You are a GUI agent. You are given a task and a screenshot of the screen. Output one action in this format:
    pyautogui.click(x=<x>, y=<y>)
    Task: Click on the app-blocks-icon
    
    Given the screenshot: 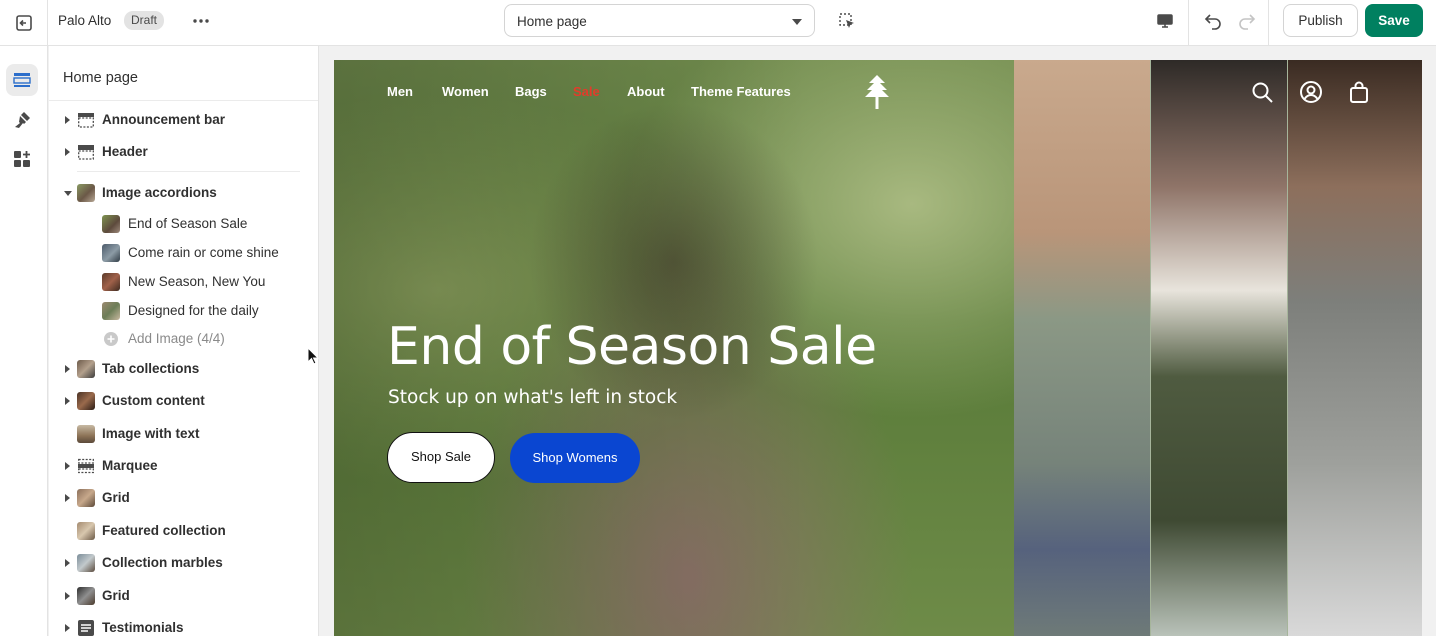 What is the action you would take?
    pyautogui.click(x=22, y=159)
    